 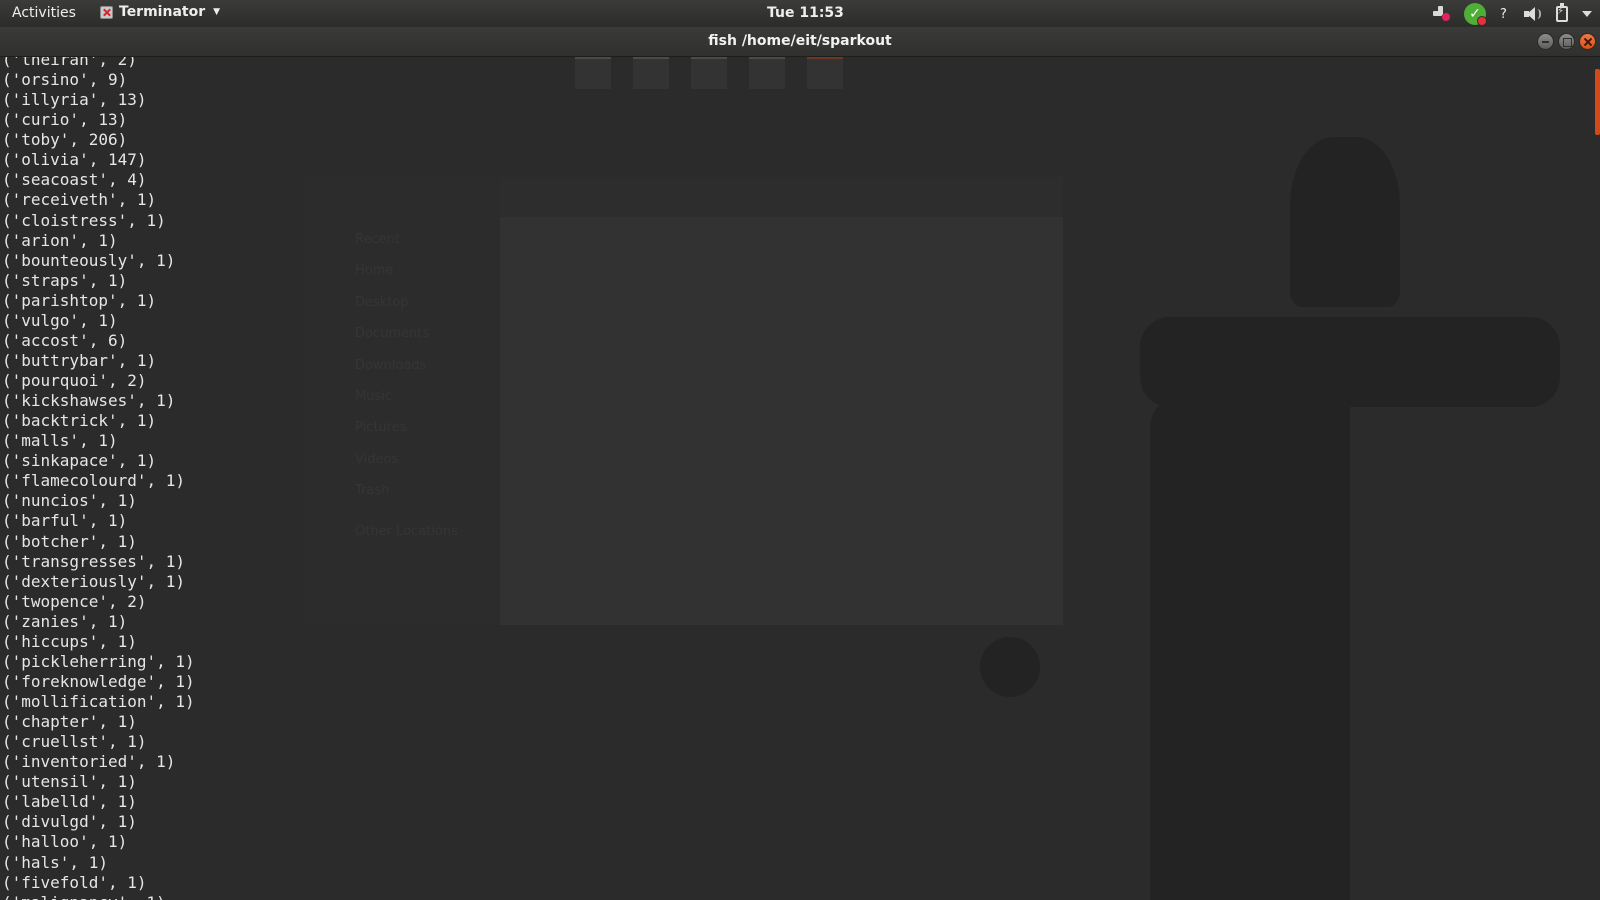 I want to click on minimize-button, so click(x=1545, y=41).